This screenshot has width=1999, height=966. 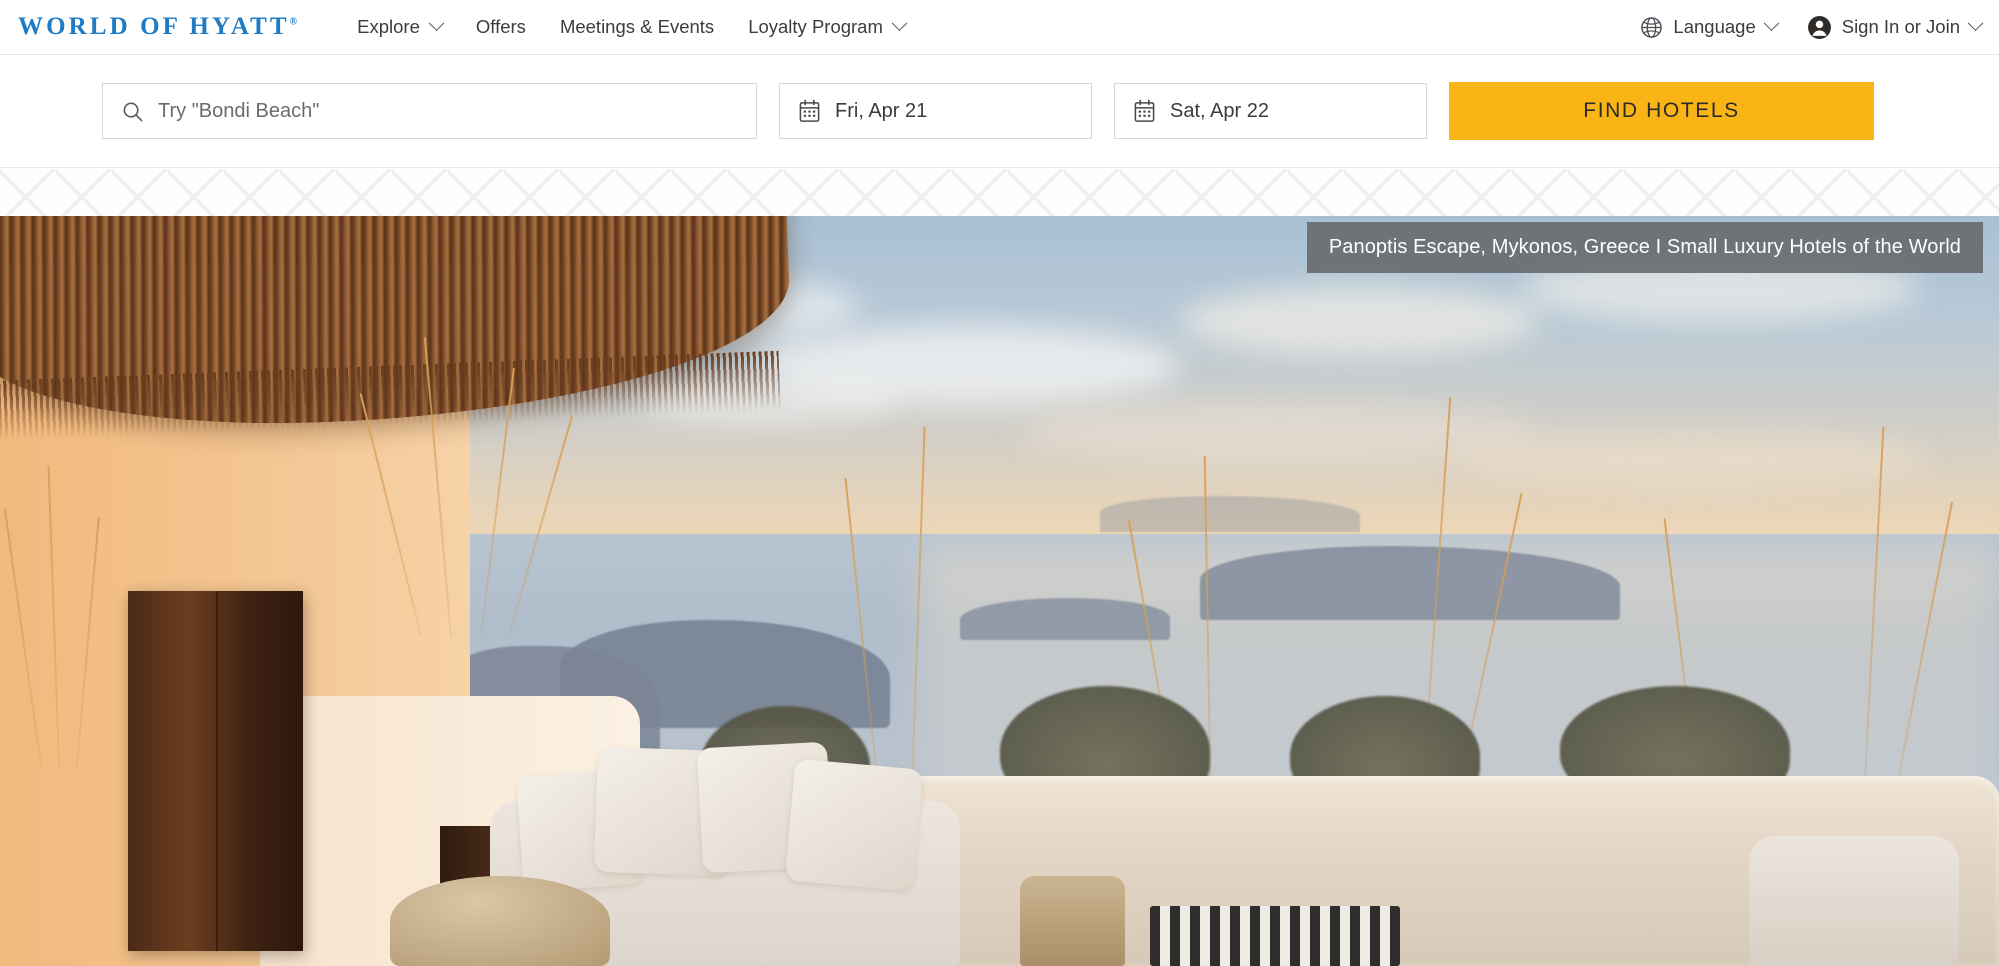 I want to click on sofa-cushion, so click(x=854, y=825).